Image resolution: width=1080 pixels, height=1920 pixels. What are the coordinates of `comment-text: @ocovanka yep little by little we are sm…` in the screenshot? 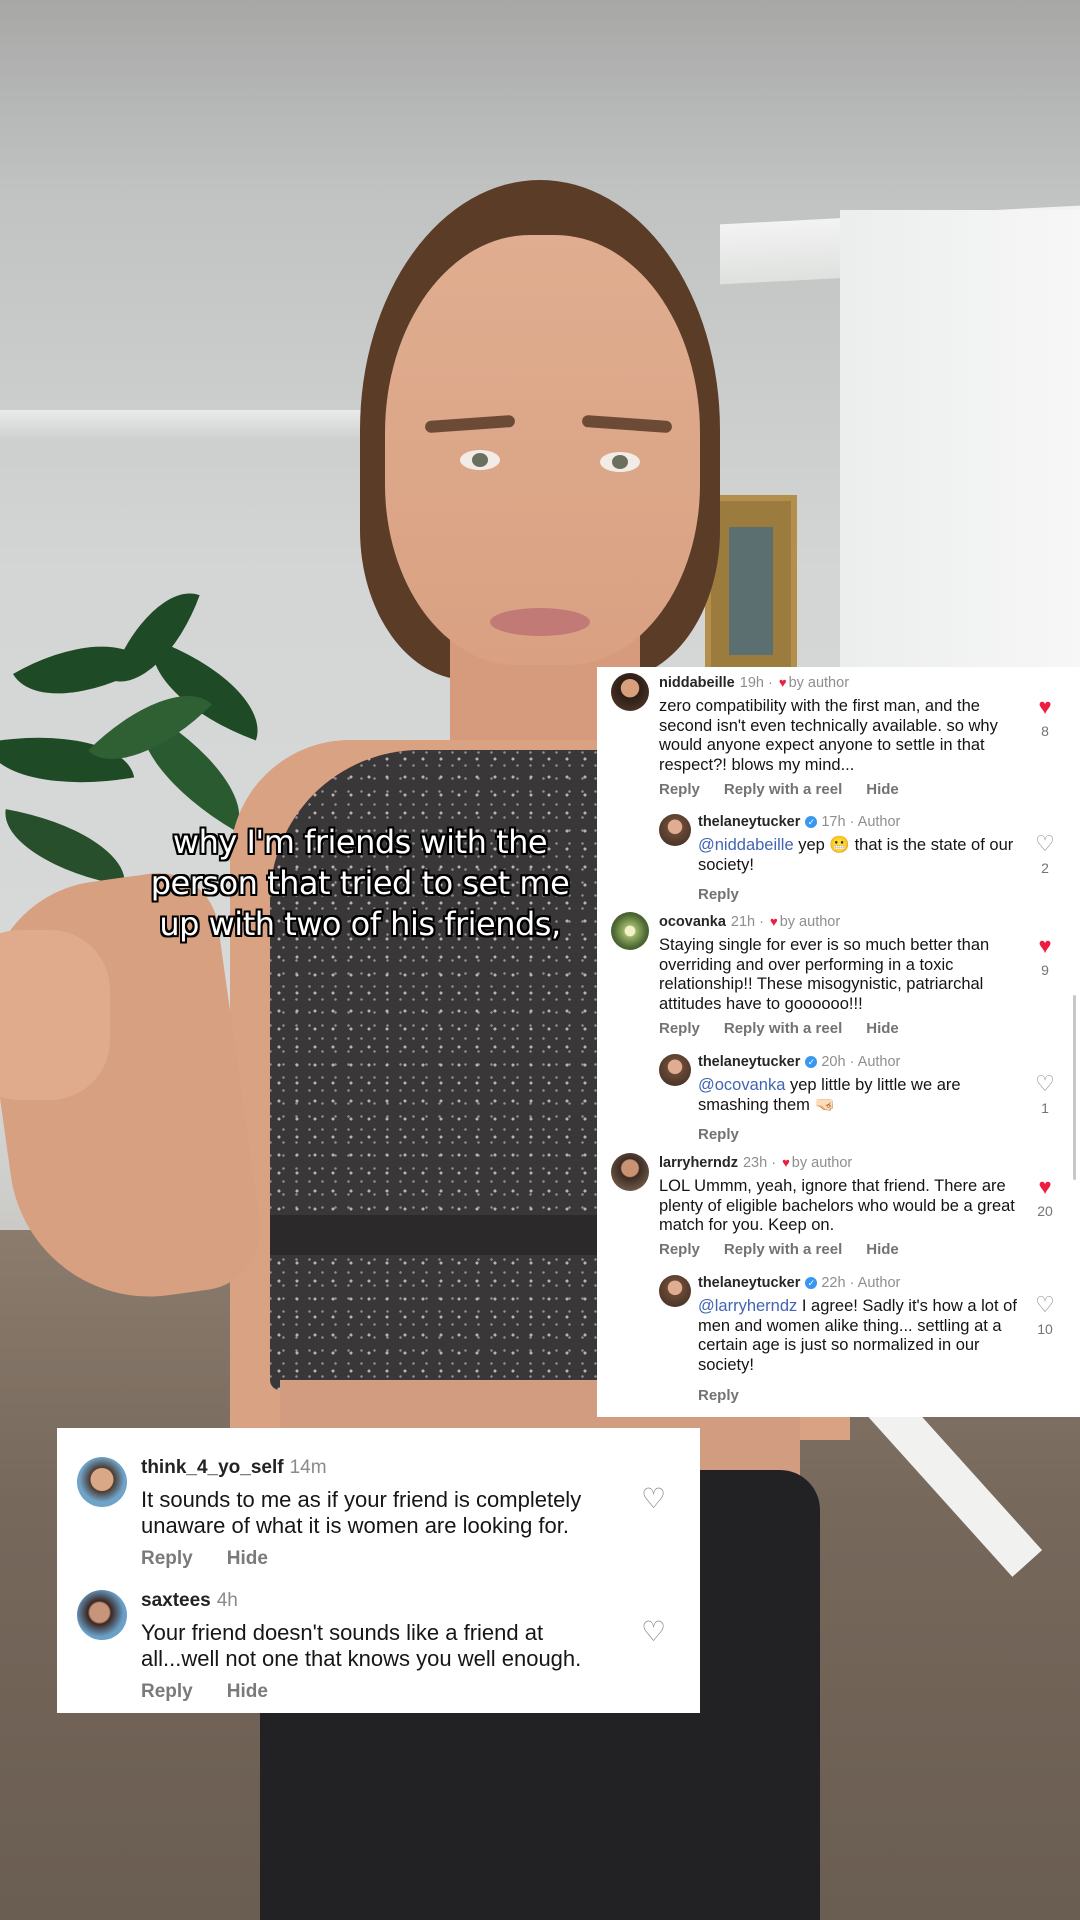 It's located at (829, 1095).